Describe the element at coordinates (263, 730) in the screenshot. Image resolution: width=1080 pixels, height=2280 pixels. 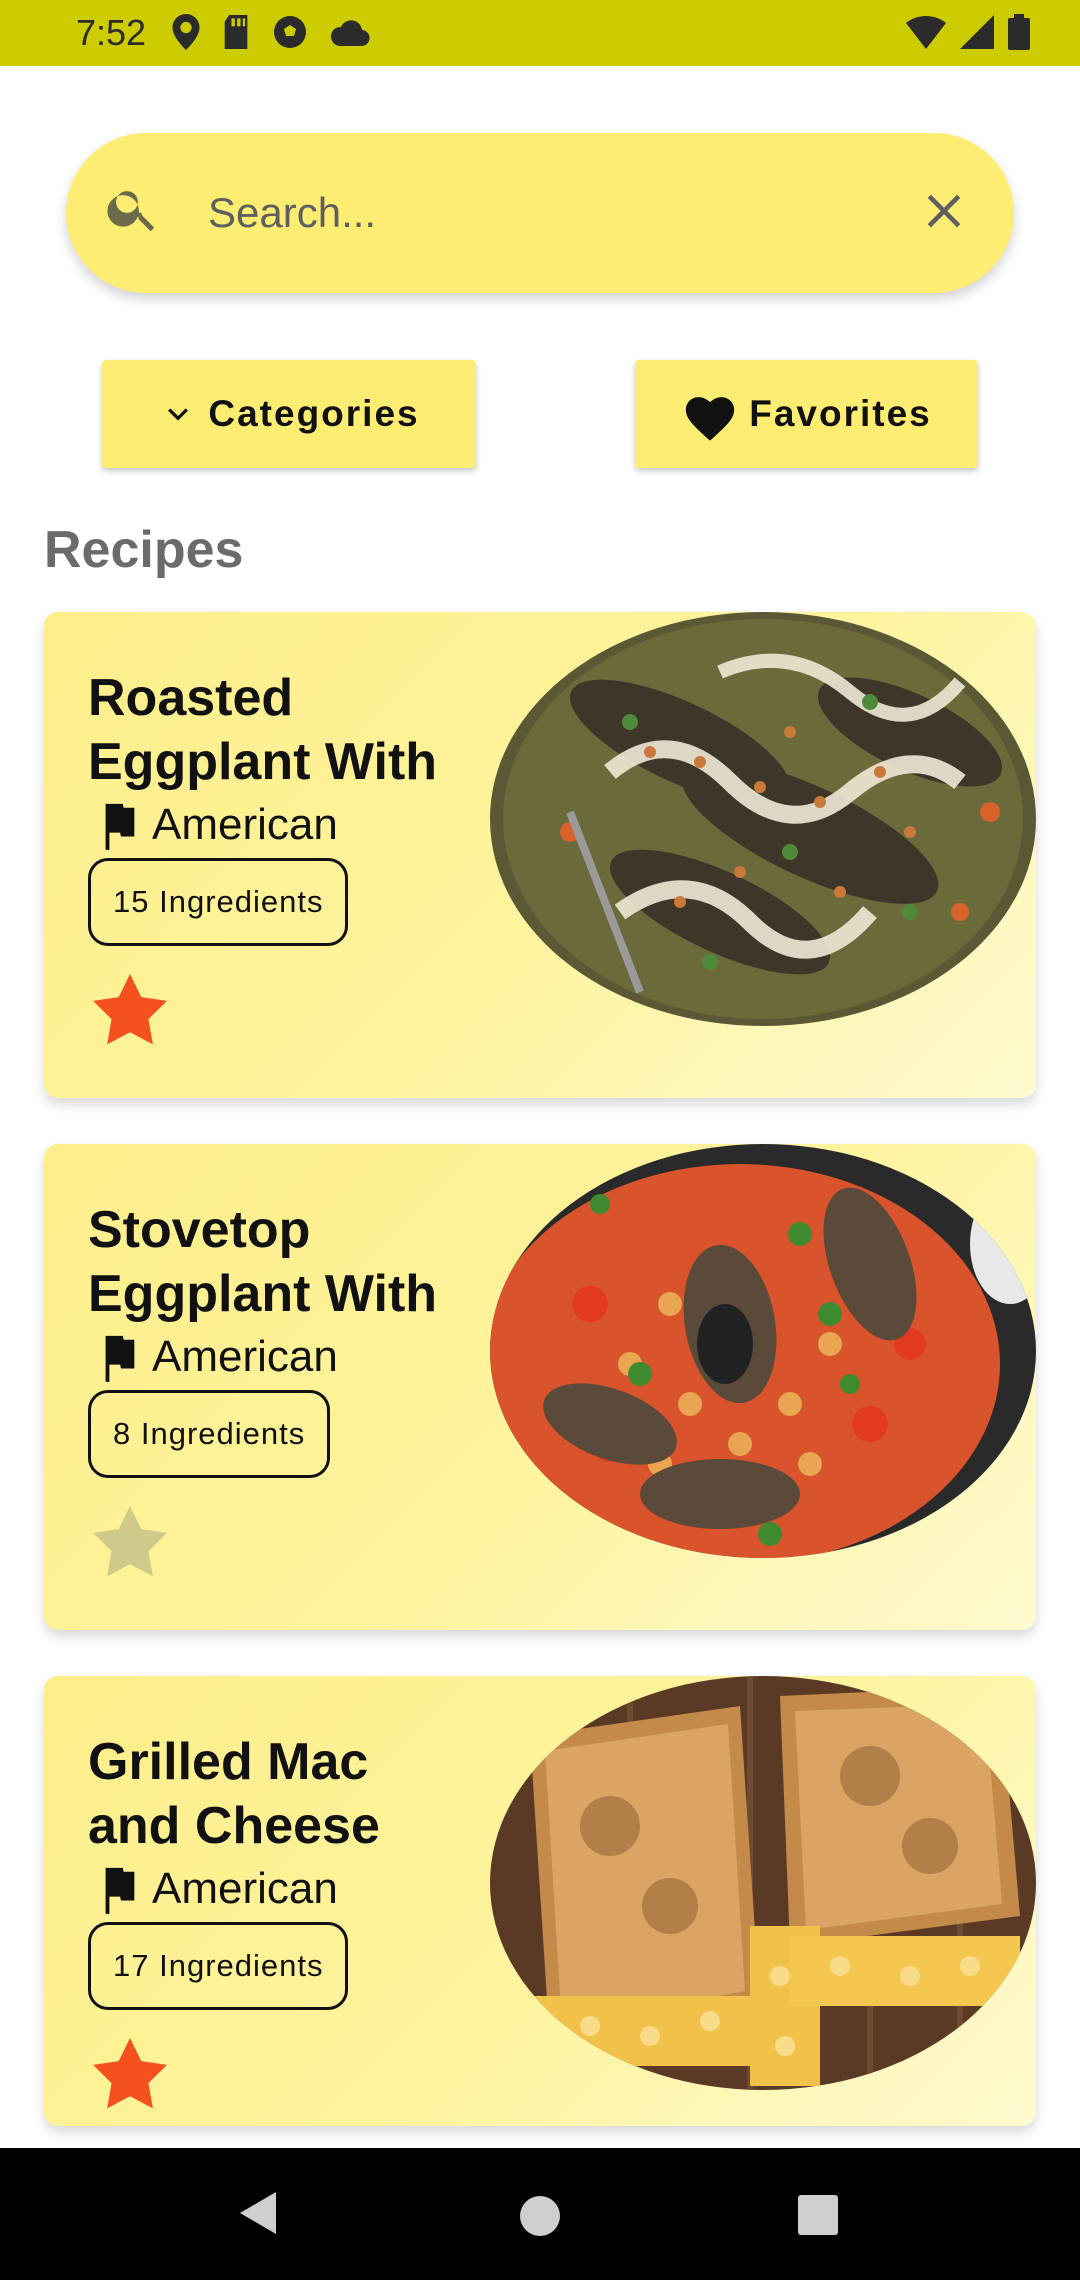
I see `recipe-title: Roasted Eggplant With` at that location.